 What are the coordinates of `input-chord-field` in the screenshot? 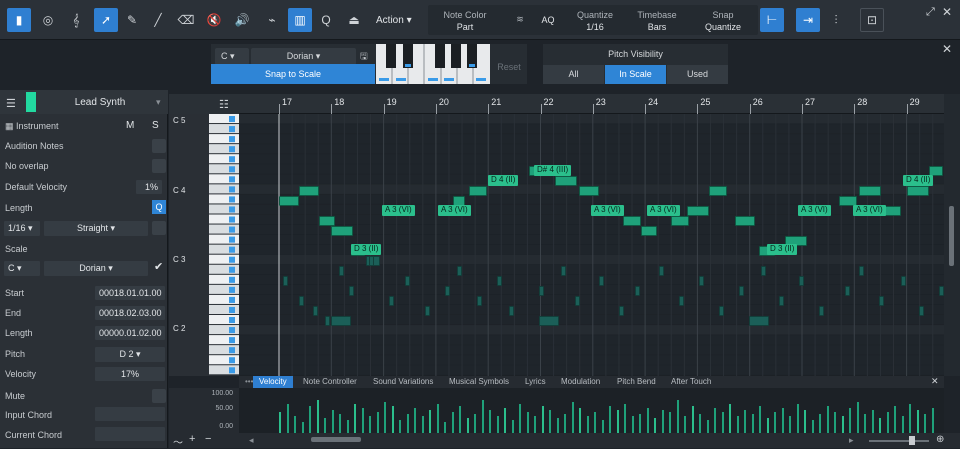 It's located at (130, 414).